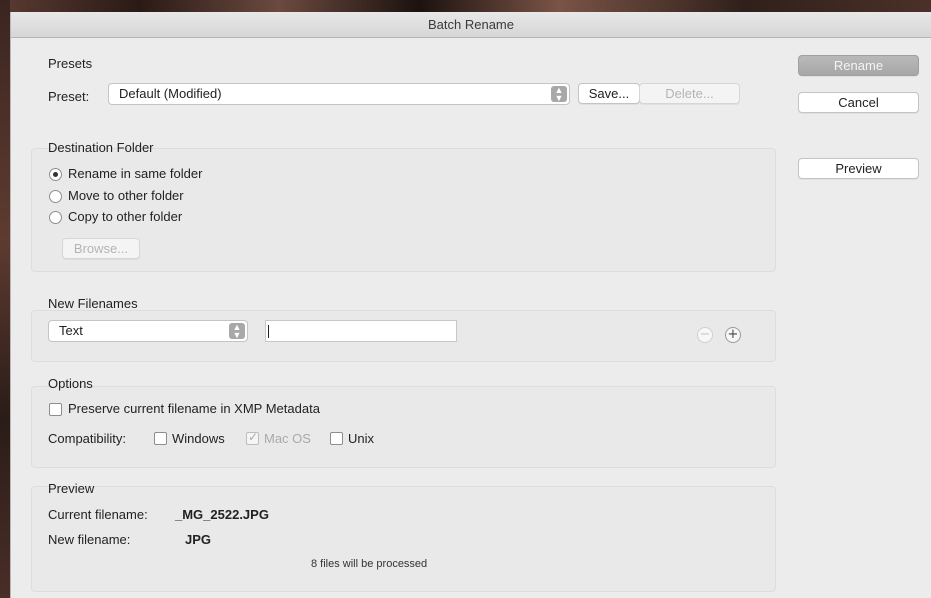  What do you see at coordinates (71, 488) in the screenshot?
I see `preview-section-title: Preview` at bounding box center [71, 488].